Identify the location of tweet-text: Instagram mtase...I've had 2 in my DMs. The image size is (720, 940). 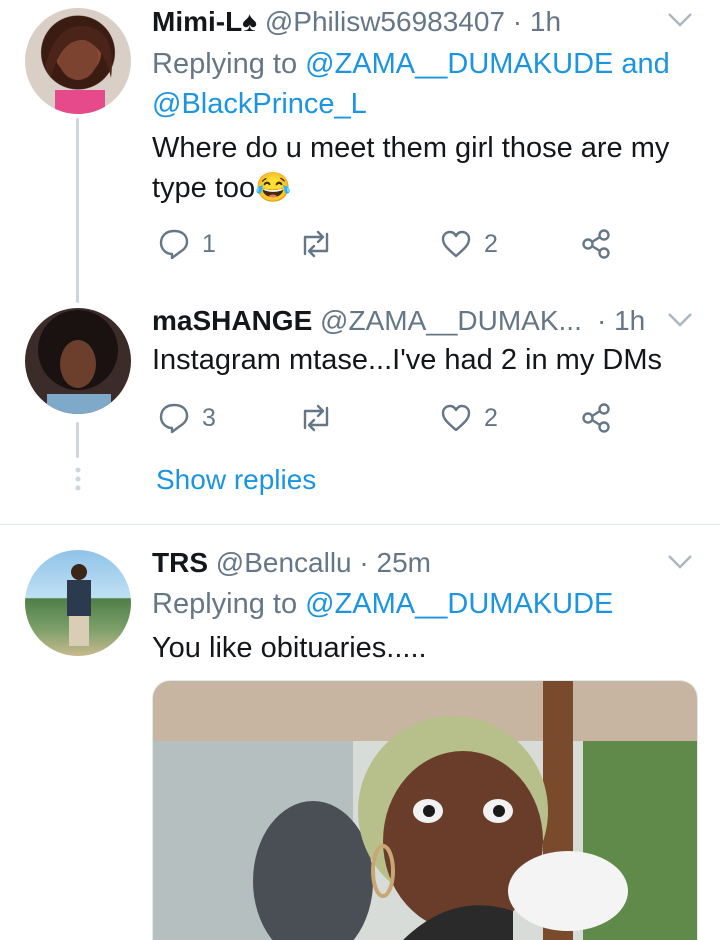
(407, 360).